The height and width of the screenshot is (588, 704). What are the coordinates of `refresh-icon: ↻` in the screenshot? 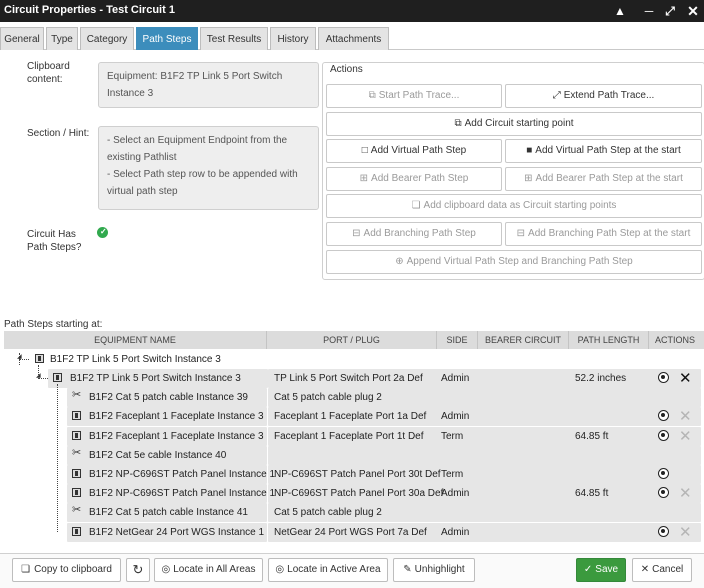 It's located at (138, 569).